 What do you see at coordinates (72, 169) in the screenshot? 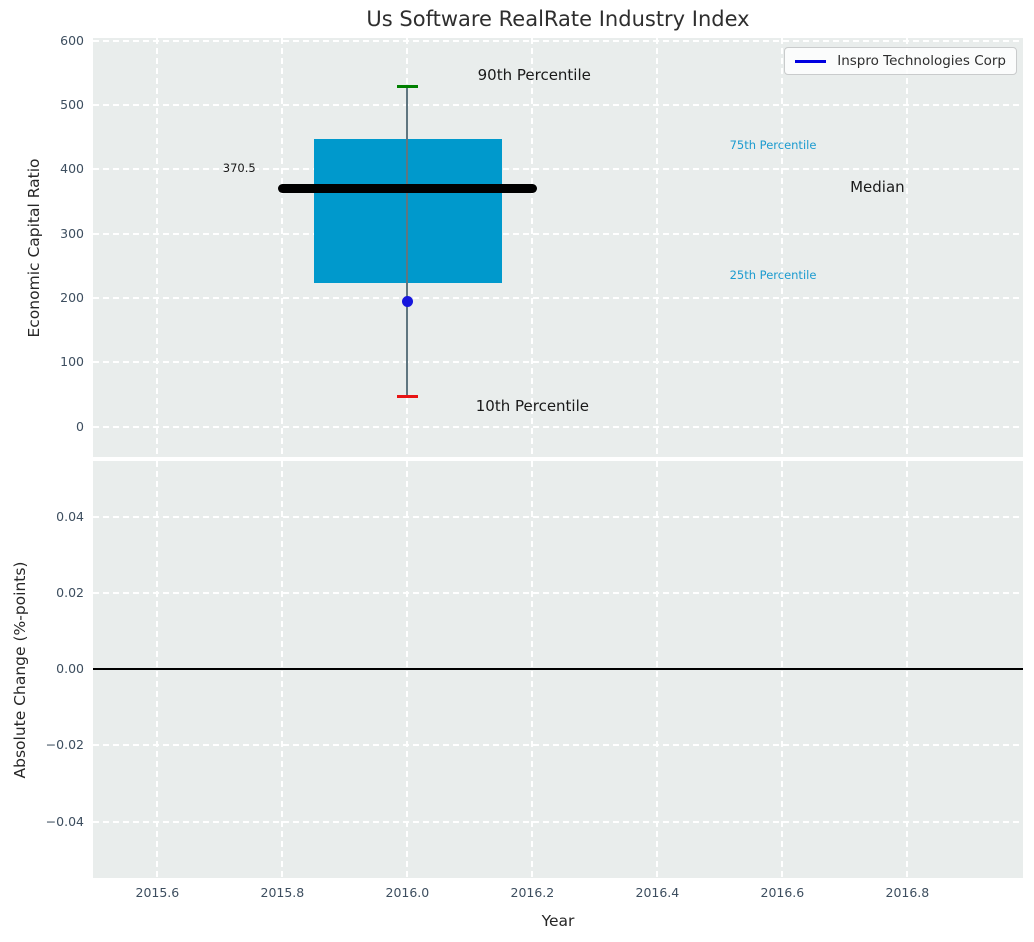
I see `y-tick-label: 400` at bounding box center [72, 169].